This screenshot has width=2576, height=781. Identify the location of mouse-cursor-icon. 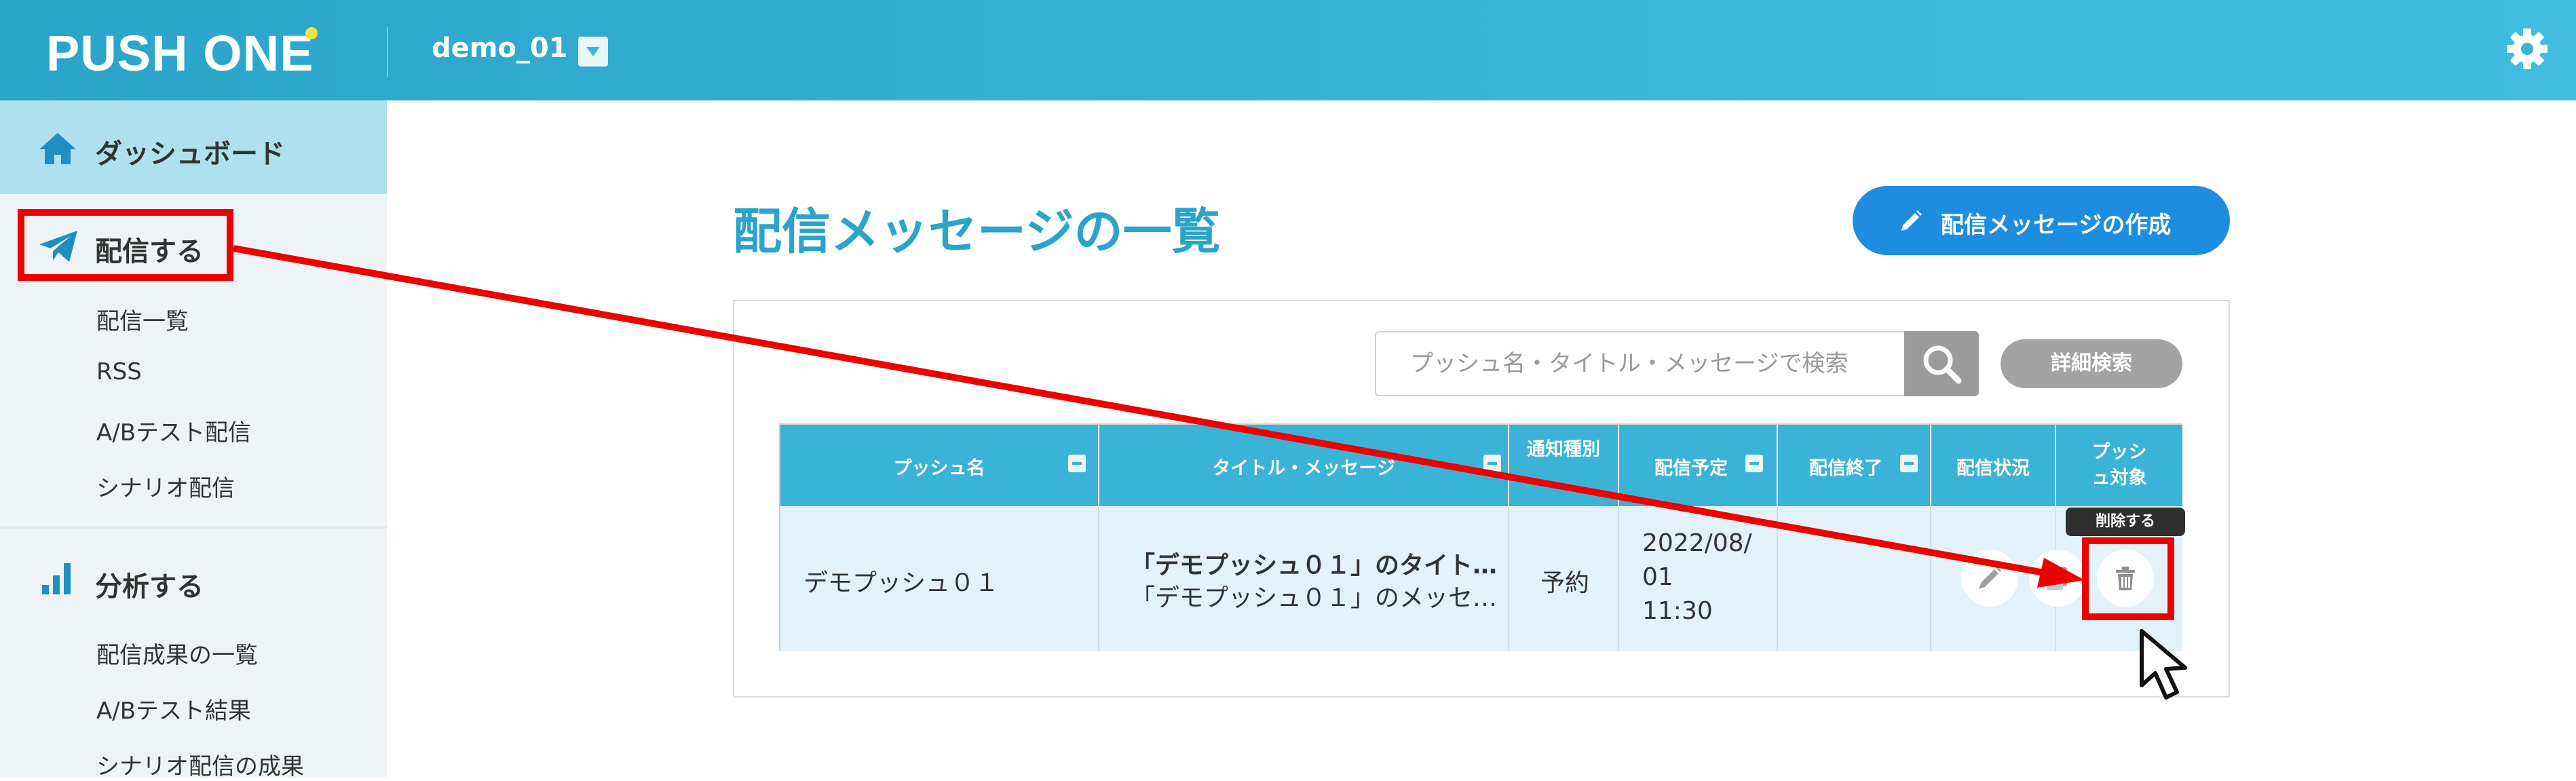
(2163, 664).